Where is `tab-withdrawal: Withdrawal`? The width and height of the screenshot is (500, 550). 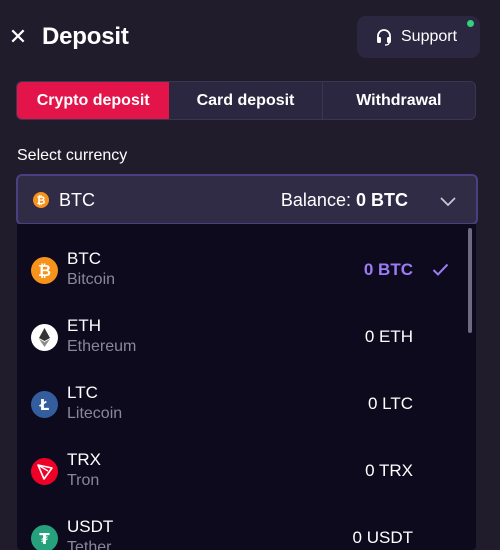 tab-withdrawal: Withdrawal is located at coordinates (399, 100).